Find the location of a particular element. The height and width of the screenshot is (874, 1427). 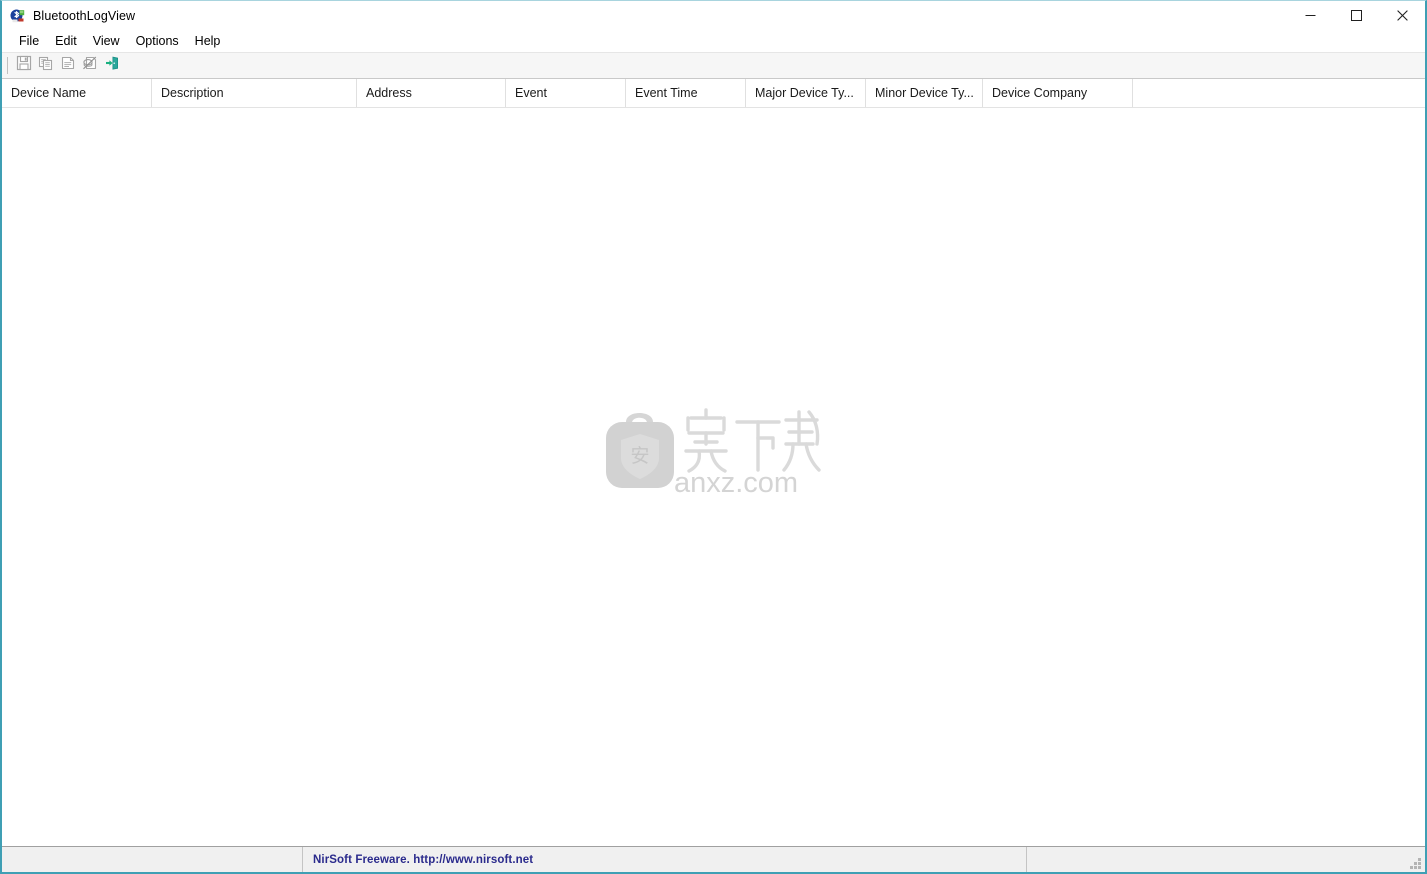

column-header-description: Description is located at coordinates (254, 93).